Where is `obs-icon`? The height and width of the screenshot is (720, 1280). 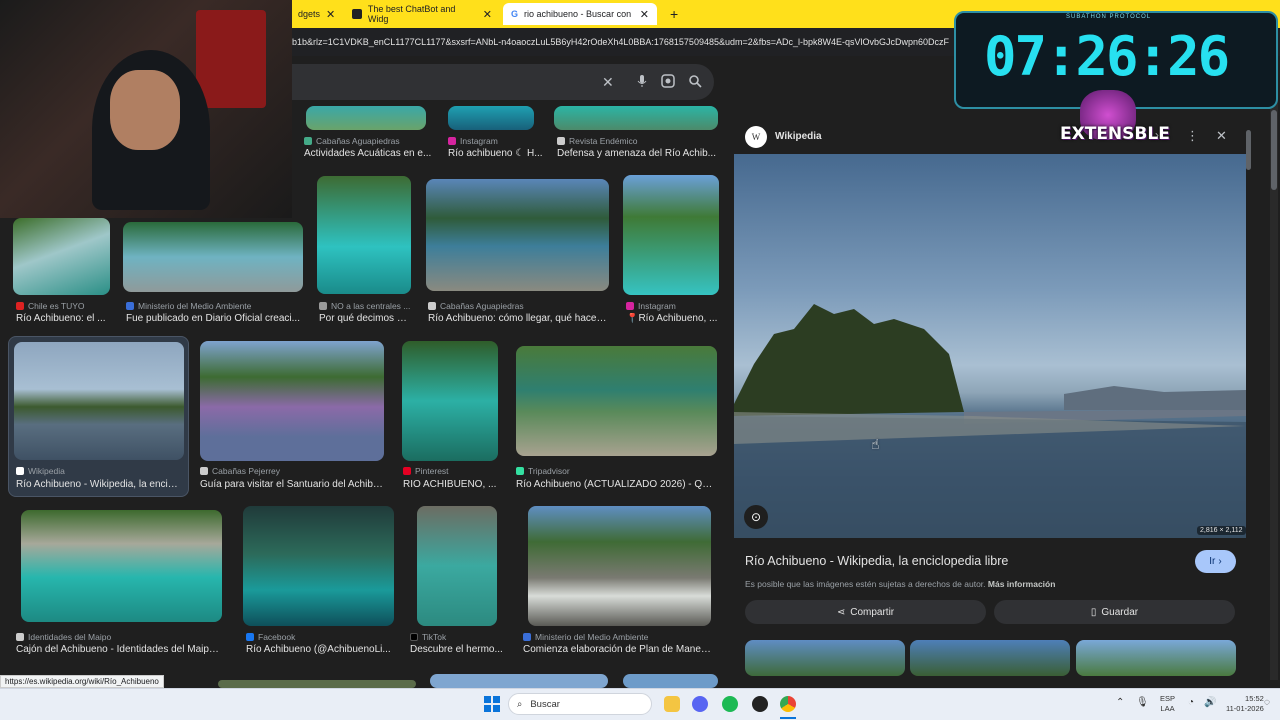
obs-icon is located at coordinates (760, 704).